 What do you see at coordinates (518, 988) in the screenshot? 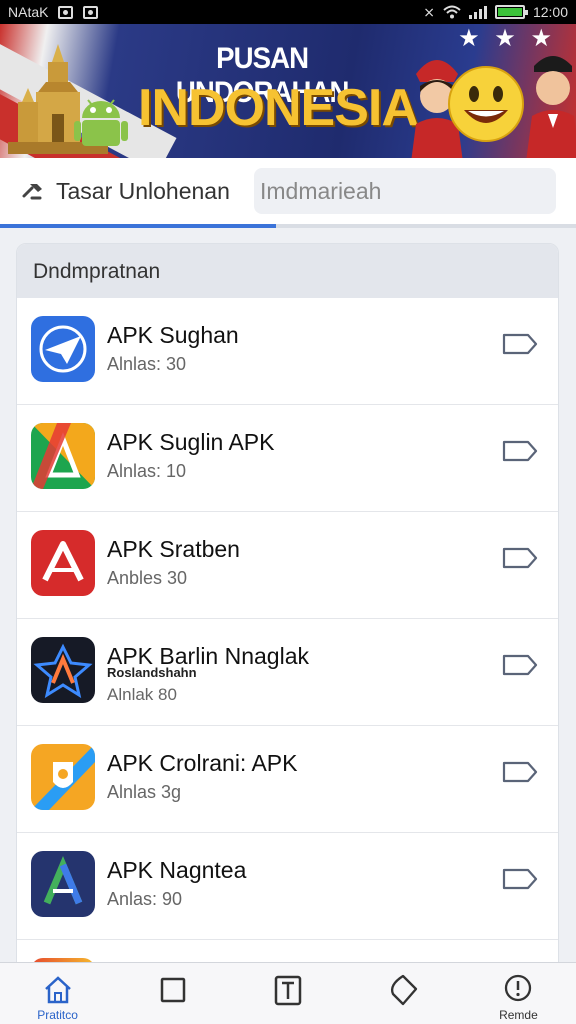
I see `alert-circle-icon` at bounding box center [518, 988].